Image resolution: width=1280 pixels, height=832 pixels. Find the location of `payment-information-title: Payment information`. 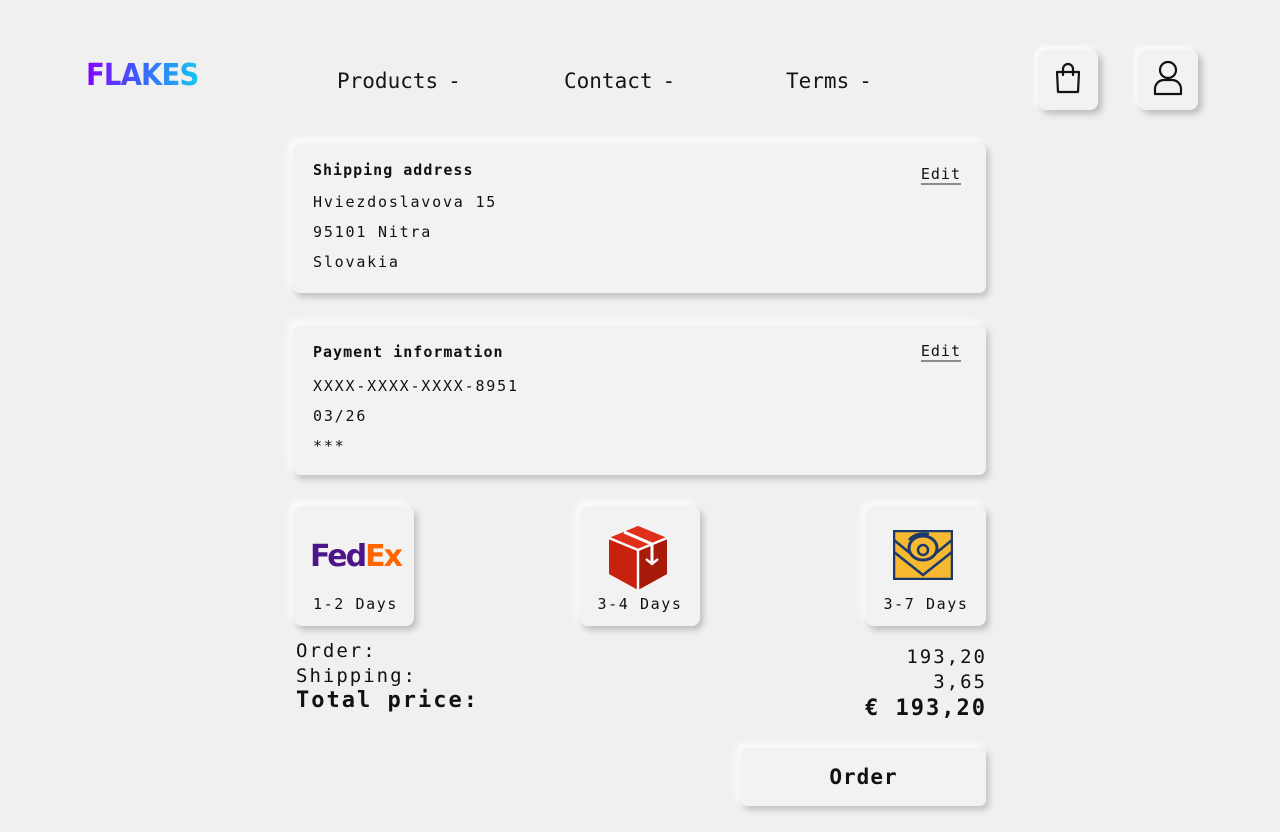

payment-information-title: Payment information is located at coordinates (408, 352).